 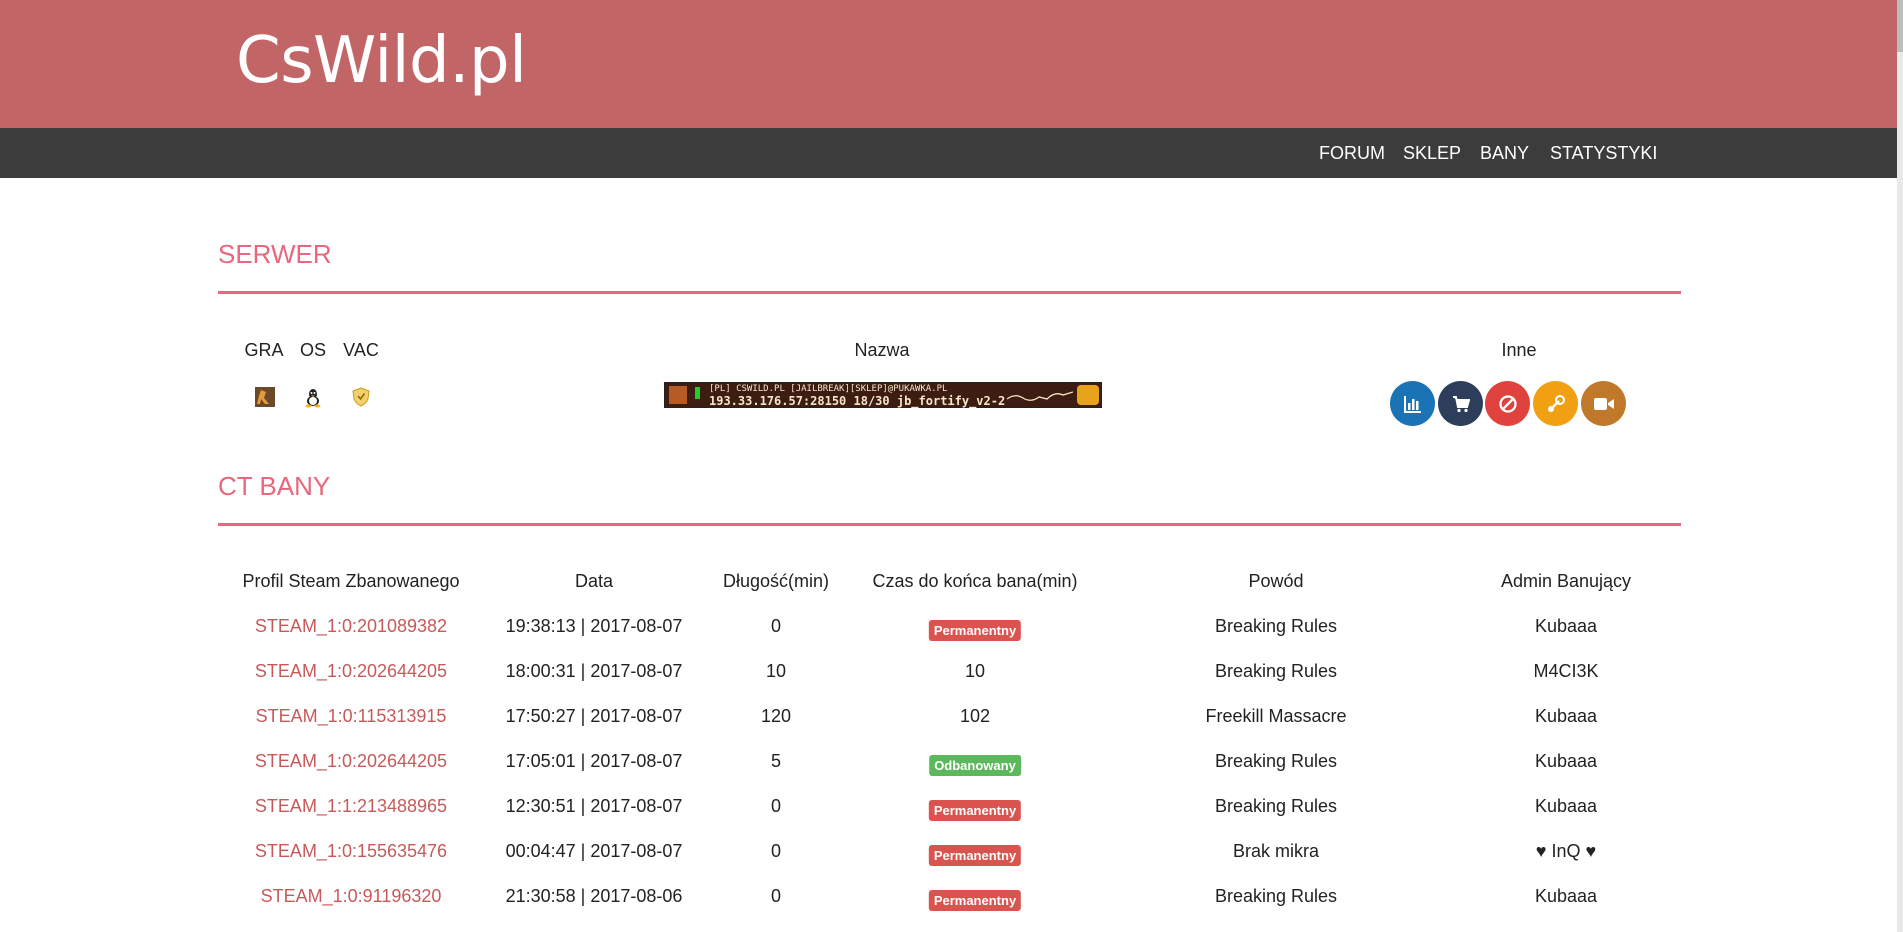 I want to click on header-reason: Powód, so click(x=1276, y=581).